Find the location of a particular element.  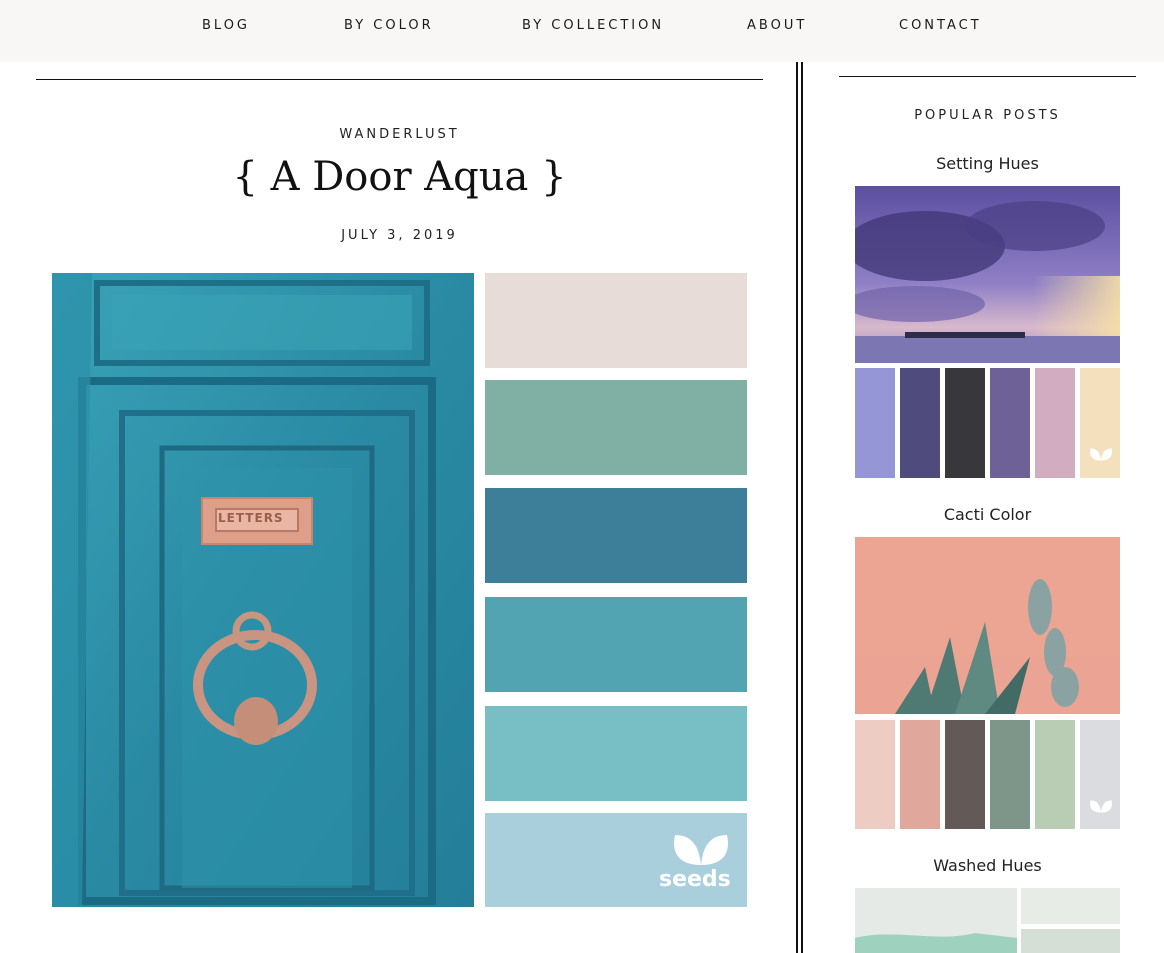

column-divider-right is located at coordinates (802, 507).